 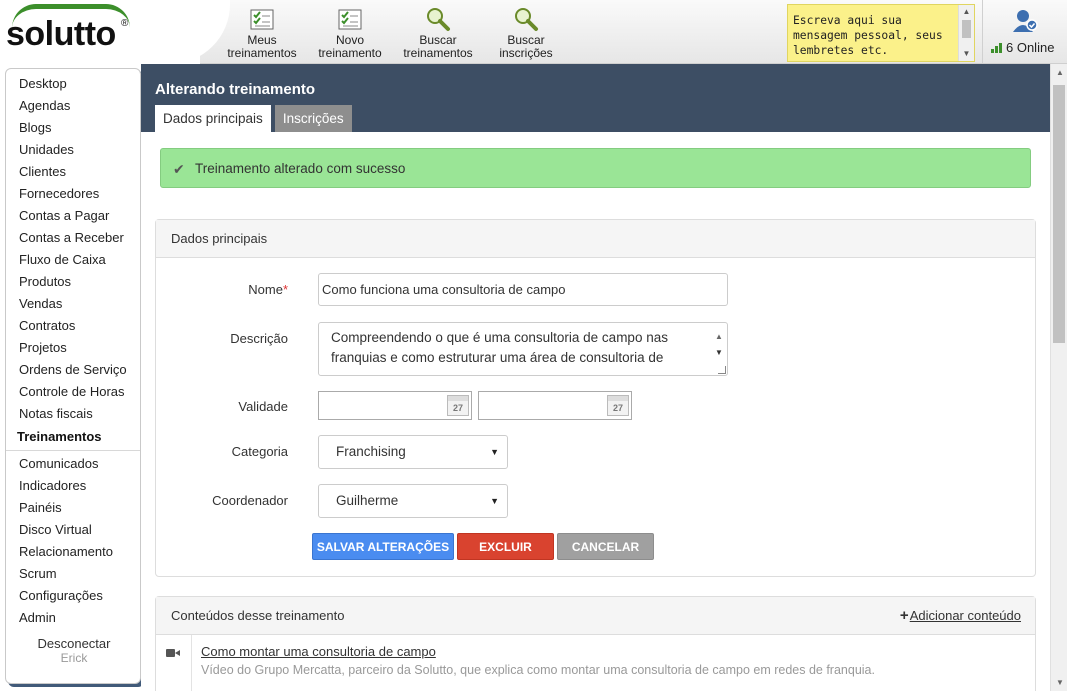 I want to click on sidebar-item-scrum: Scrum, so click(x=73, y=574).